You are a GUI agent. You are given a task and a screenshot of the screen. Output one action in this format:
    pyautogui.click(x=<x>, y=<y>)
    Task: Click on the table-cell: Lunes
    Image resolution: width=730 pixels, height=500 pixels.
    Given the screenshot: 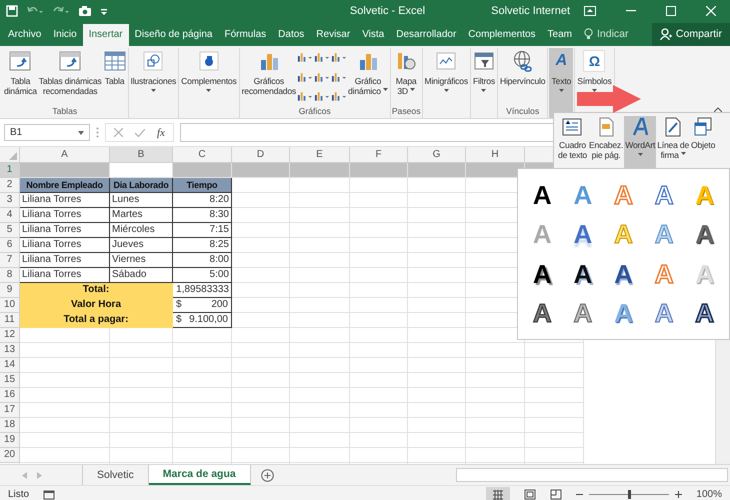 What is the action you would take?
    pyautogui.click(x=141, y=200)
    